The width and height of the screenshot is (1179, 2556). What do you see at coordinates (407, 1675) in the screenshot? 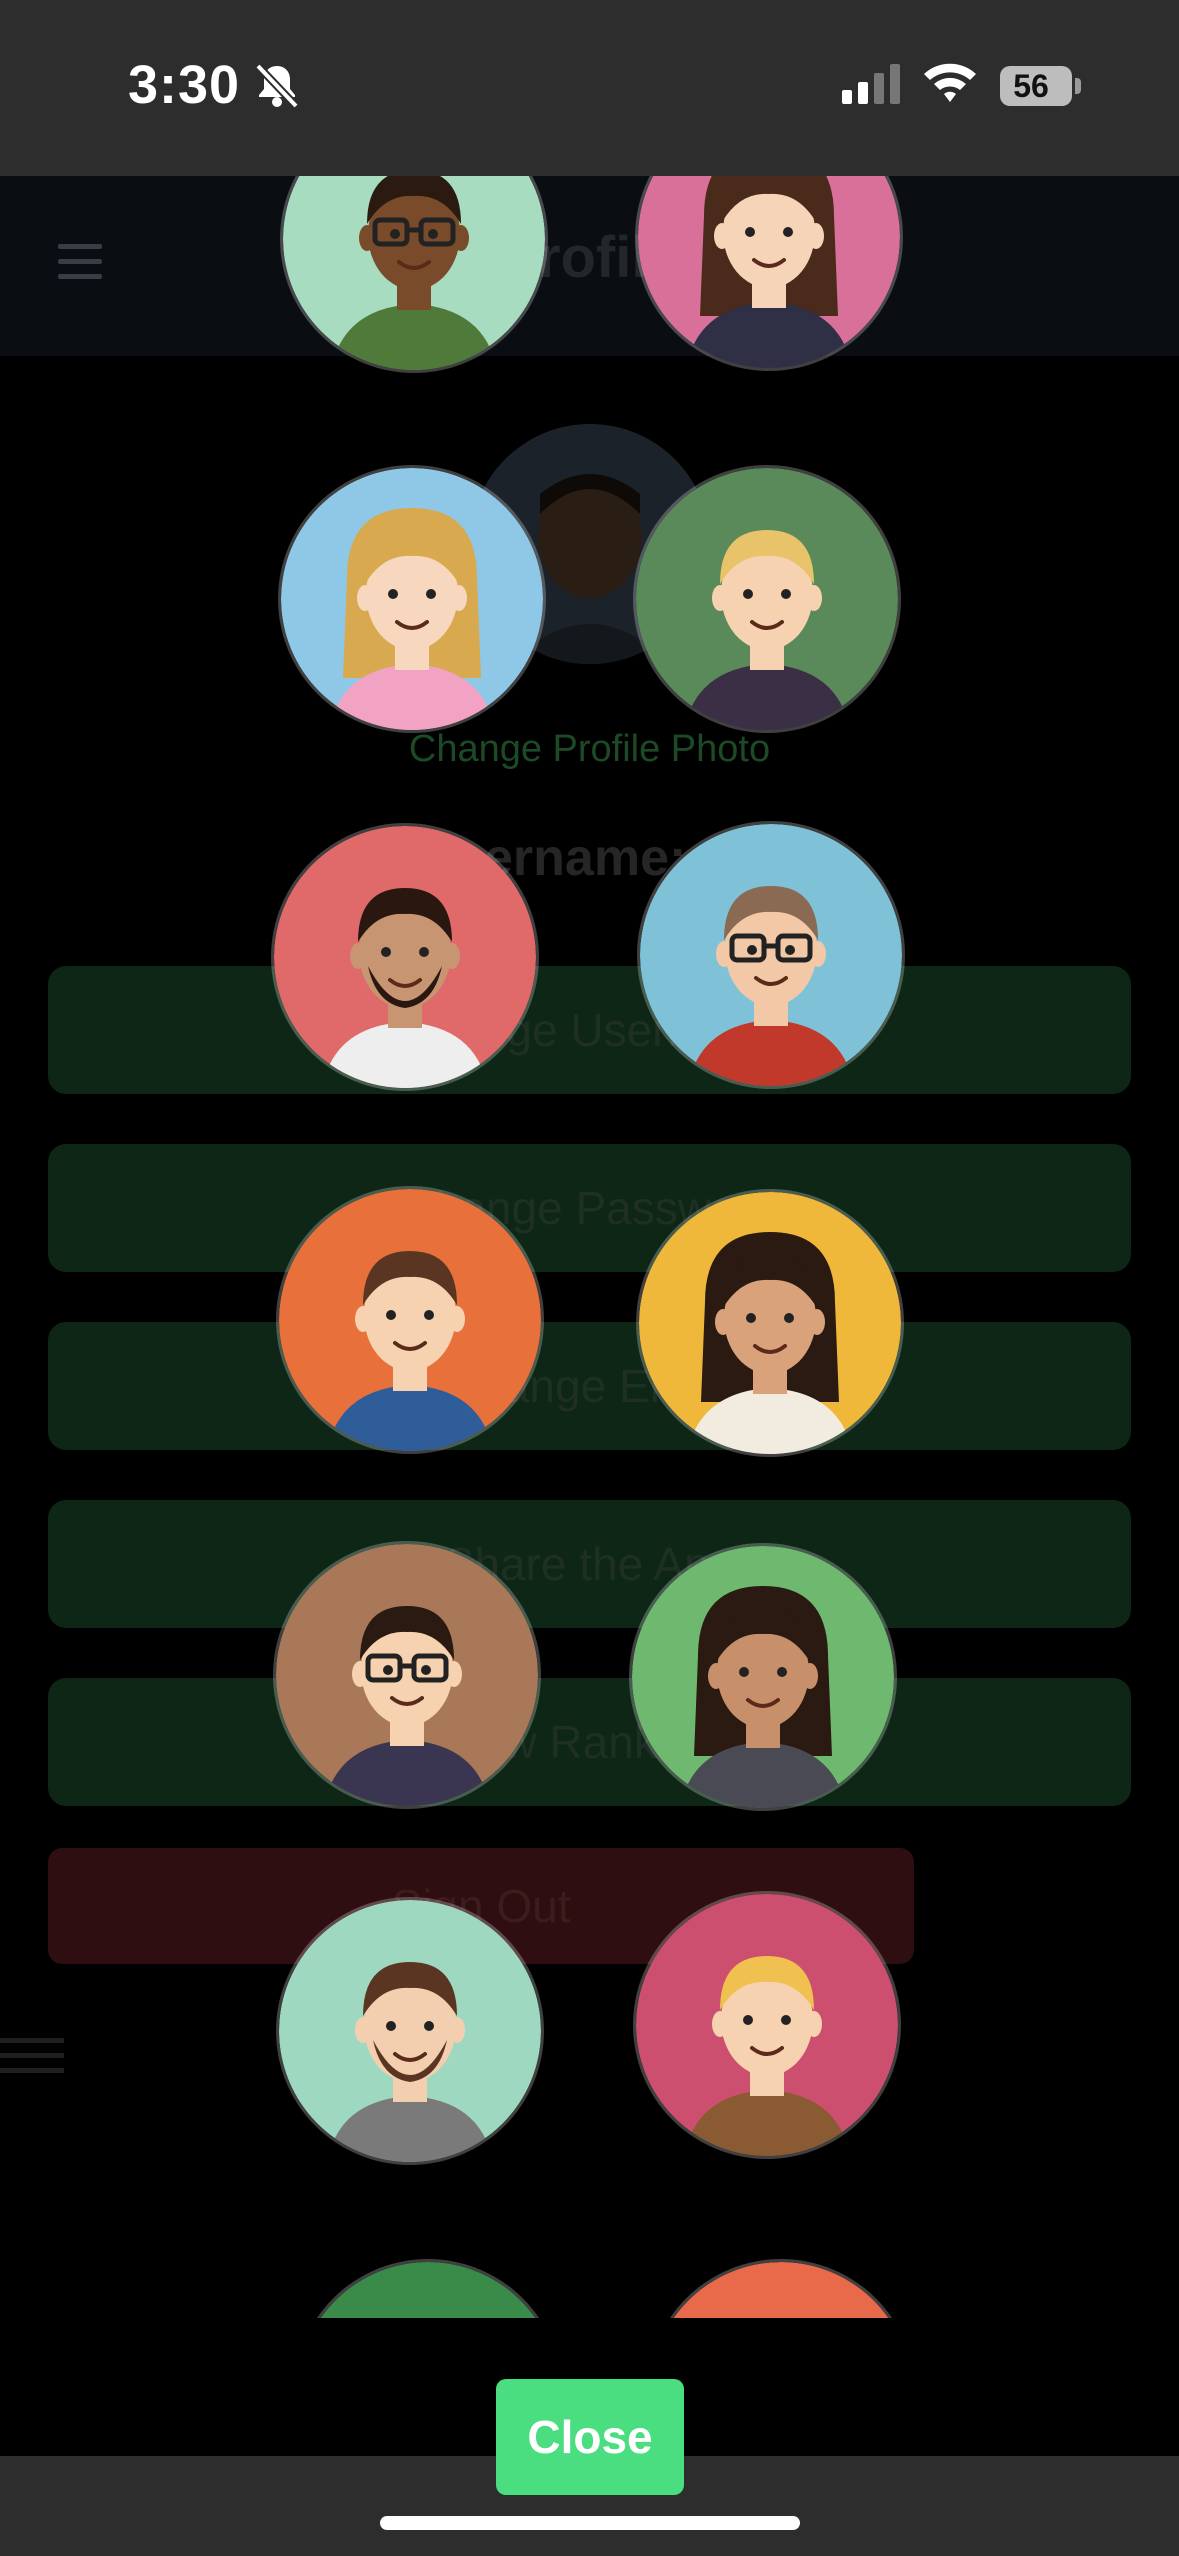
I see `avatar-option-man-glasses-brown` at bounding box center [407, 1675].